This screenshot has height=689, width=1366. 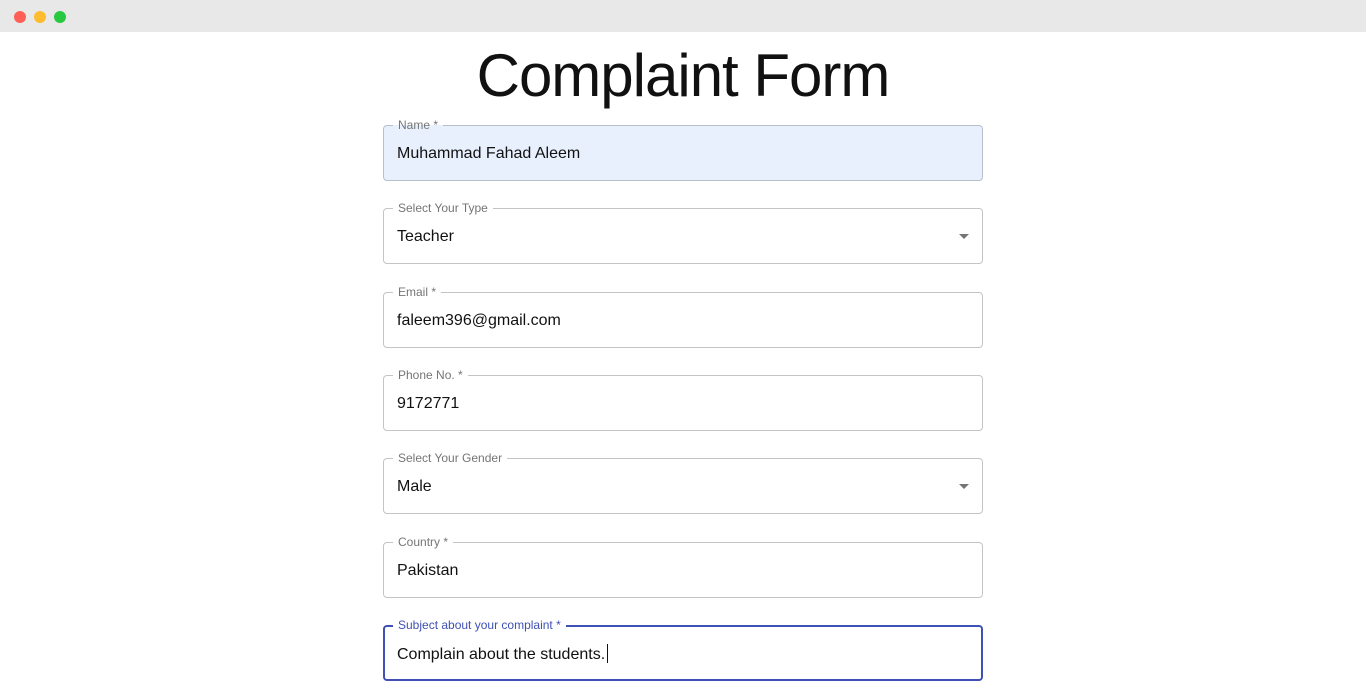 What do you see at coordinates (669, 321) in the screenshot?
I see `email-field-value: faleem396@gmail.com` at bounding box center [669, 321].